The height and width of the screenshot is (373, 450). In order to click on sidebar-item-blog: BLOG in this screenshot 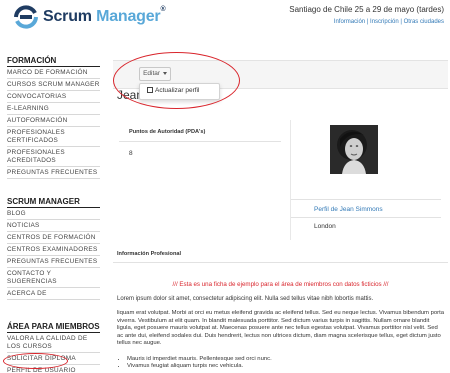, I will do `click(53, 214)`.